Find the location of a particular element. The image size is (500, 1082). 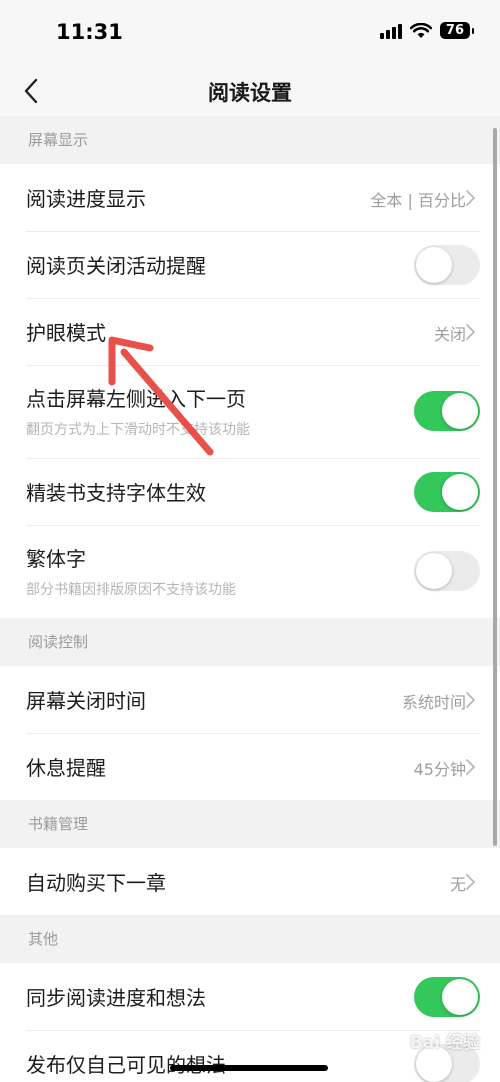

row-label: 繁体字 is located at coordinates (56, 559).